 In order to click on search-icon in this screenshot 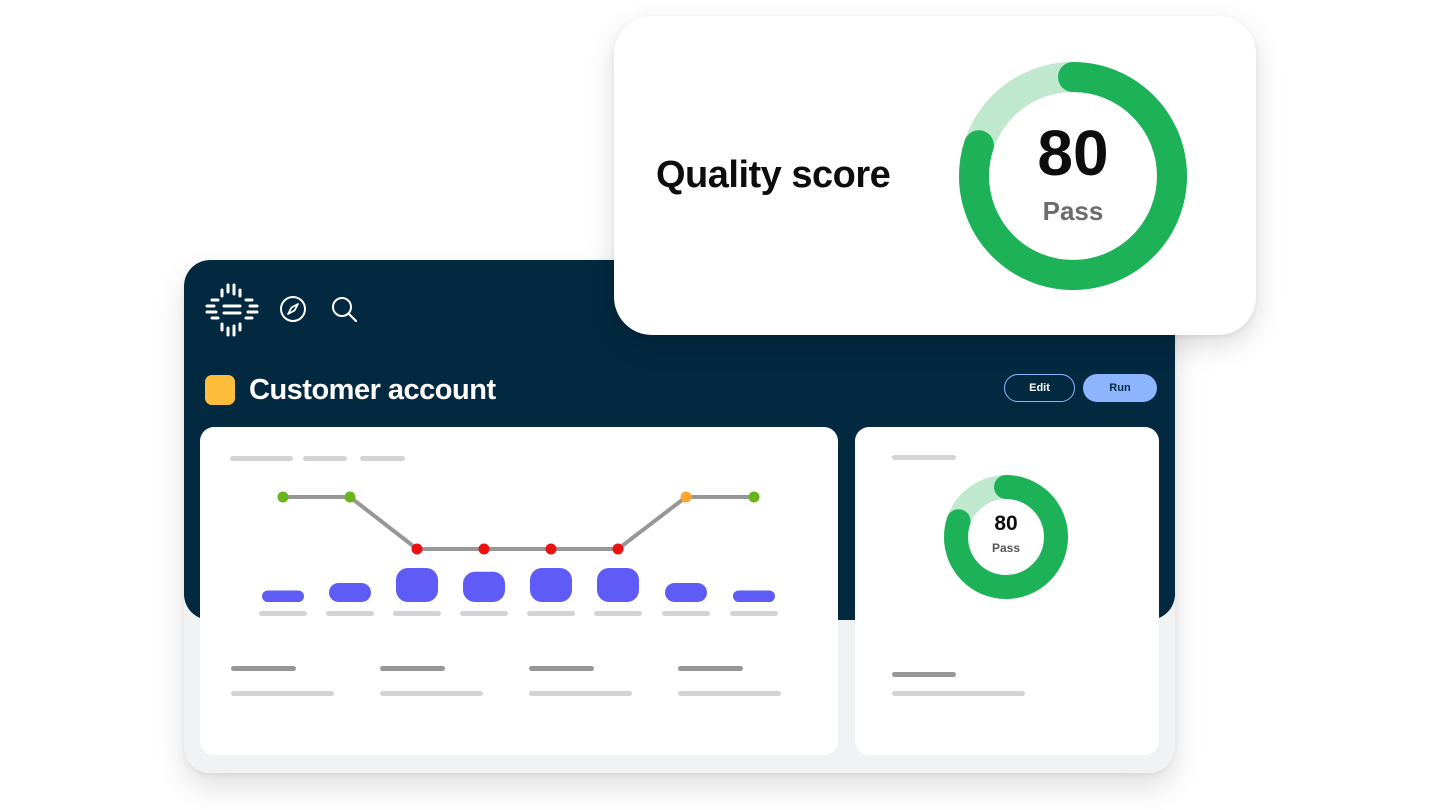, I will do `click(344, 309)`.